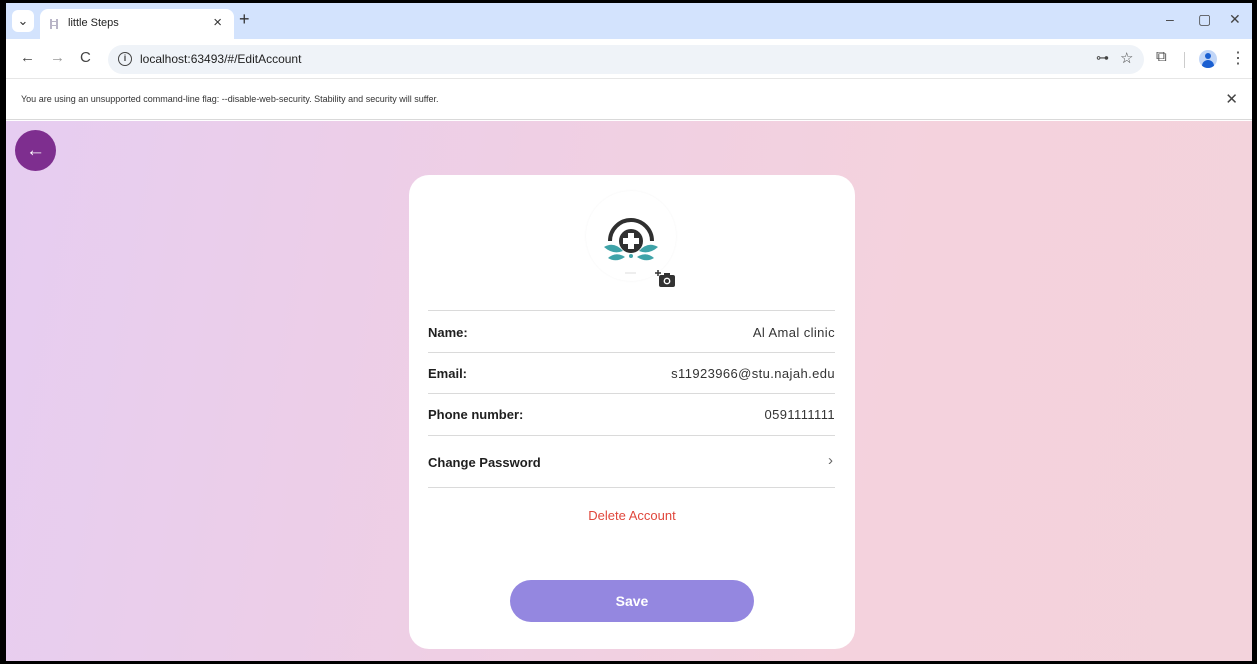 The height and width of the screenshot is (664, 1257). I want to click on back-nav-icon: ←, so click(27, 57).